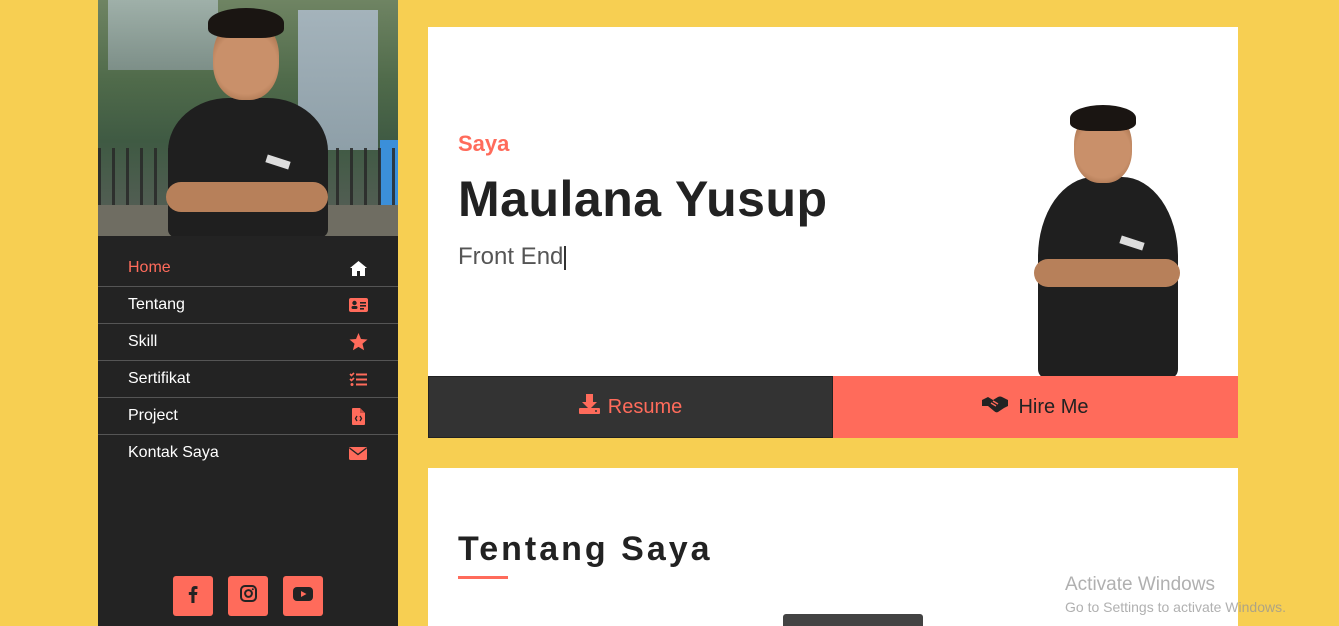 This screenshot has height=626, width=1339. I want to click on nav-item-kontak: Kontak Saya, so click(248, 453).